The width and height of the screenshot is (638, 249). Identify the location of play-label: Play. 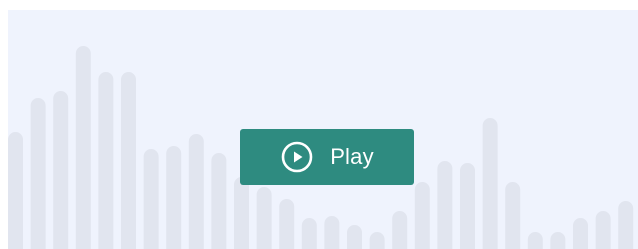
(352, 156).